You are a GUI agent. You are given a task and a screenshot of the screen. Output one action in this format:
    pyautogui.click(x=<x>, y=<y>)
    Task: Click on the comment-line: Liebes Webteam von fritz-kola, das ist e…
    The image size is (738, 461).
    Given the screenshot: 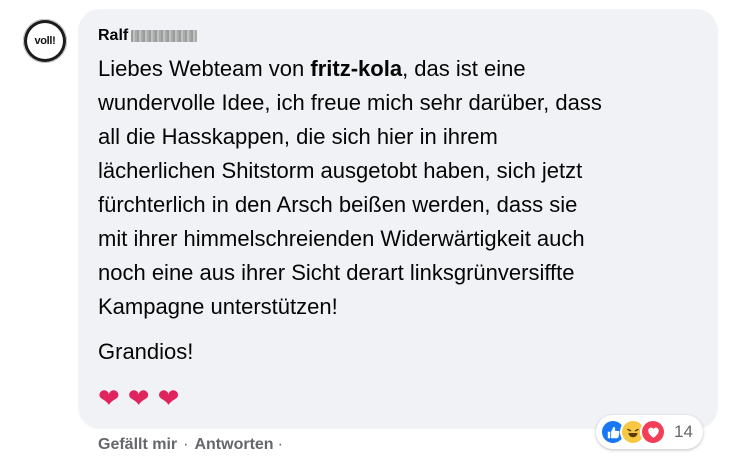 What is the action you would take?
    pyautogui.click(x=312, y=68)
    